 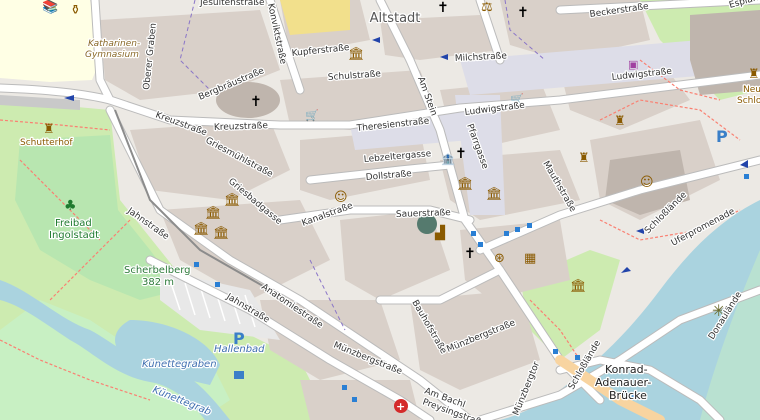 I want to click on book-icon: 📚, so click(x=50, y=7).